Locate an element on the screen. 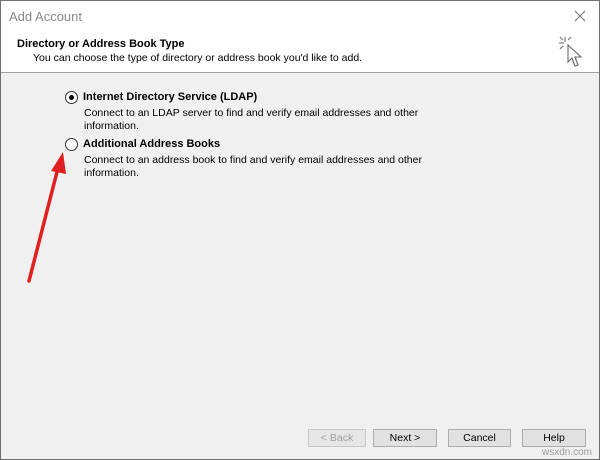 This screenshot has width=600, height=460. back-button: < Back is located at coordinates (337, 438).